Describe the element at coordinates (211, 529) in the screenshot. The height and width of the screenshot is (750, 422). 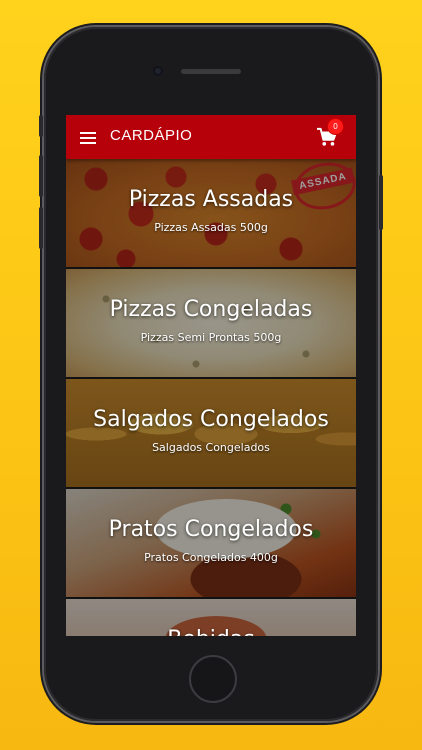
I see `category-title: Pratos Congelados` at that location.